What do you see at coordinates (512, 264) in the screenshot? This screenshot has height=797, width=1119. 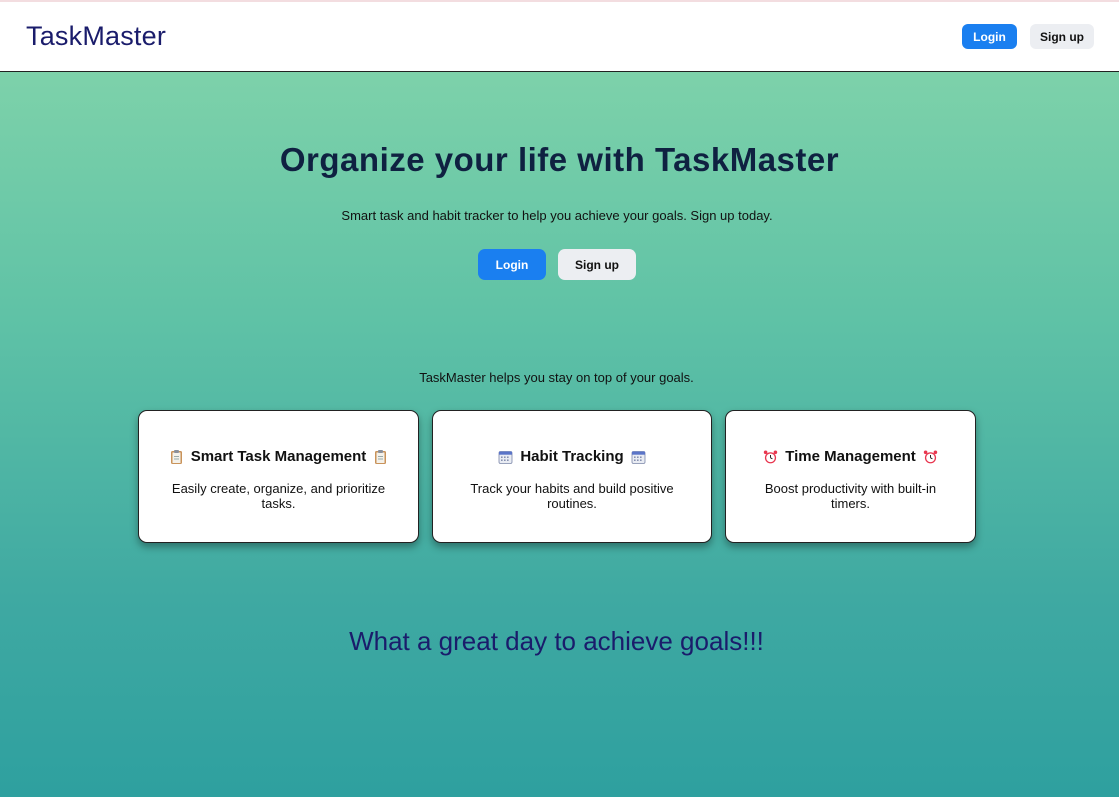 I see `hero-login-button: Login` at bounding box center [512, 264].